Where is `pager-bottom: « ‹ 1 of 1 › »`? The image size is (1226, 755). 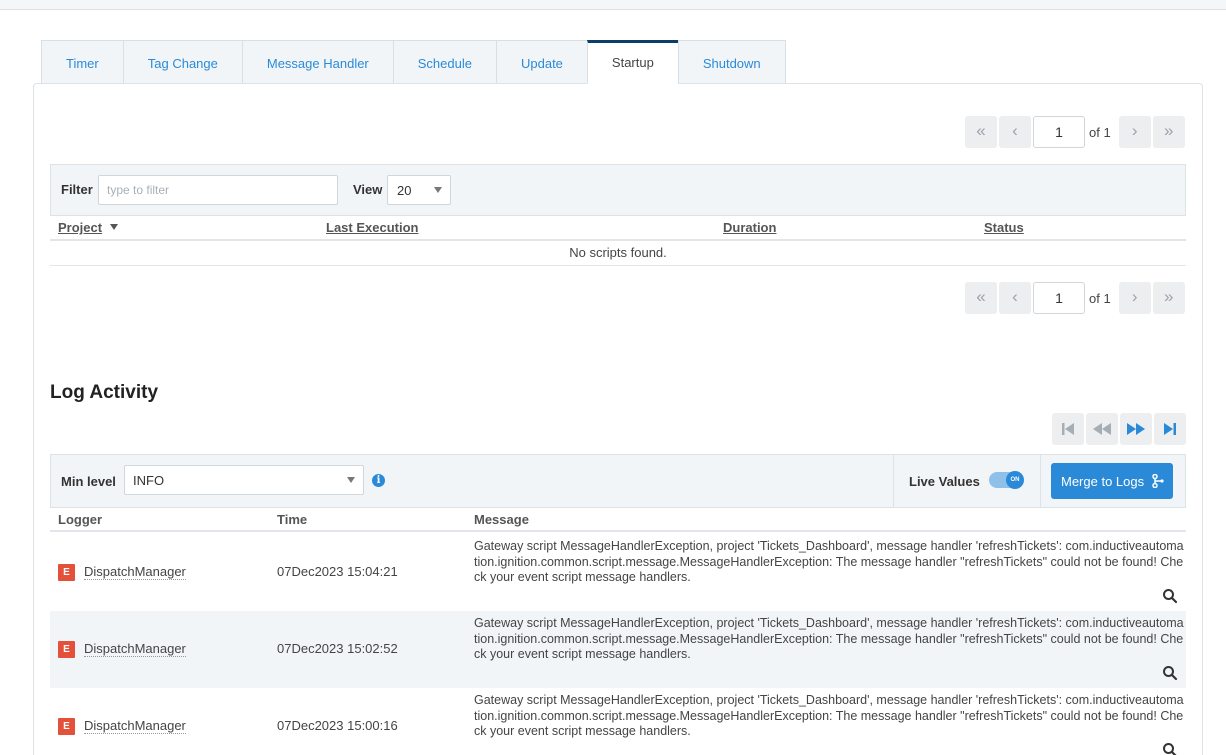 pager-bottom: « ‹ 1 of 1 › » is located at coordinates (1074, 298).